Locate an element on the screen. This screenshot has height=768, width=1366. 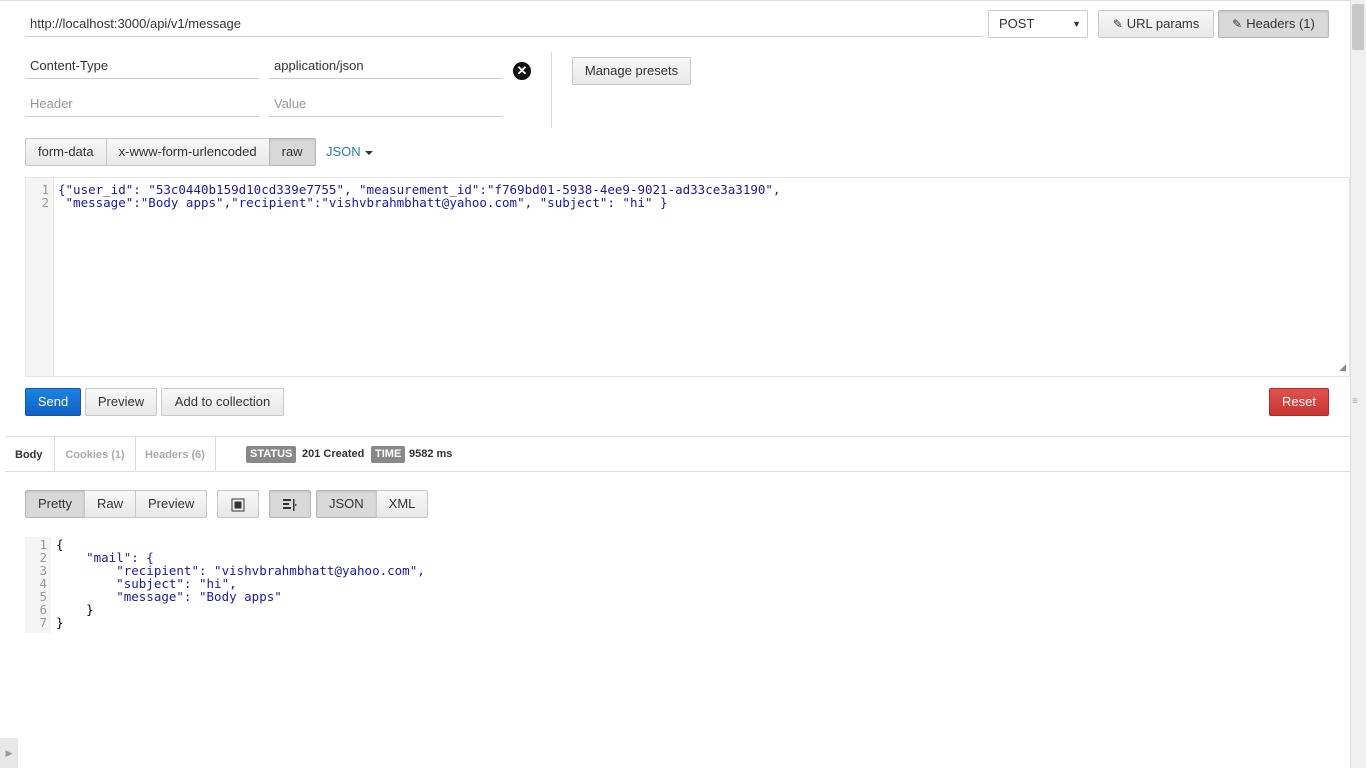
tab-cookies: Cookies (1) is located at coordinates (95, 454).